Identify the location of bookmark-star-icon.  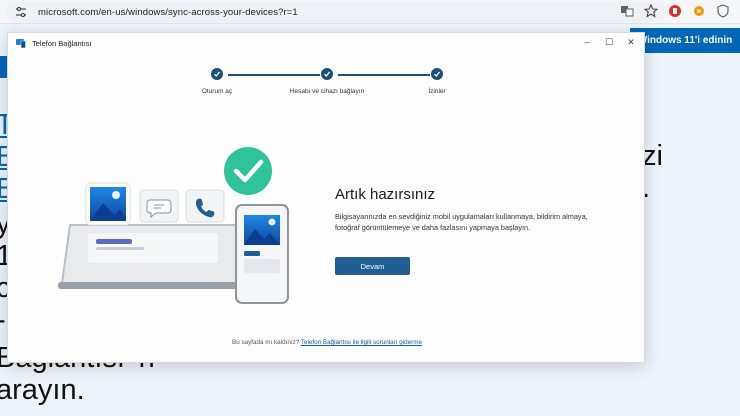
(651, 11).